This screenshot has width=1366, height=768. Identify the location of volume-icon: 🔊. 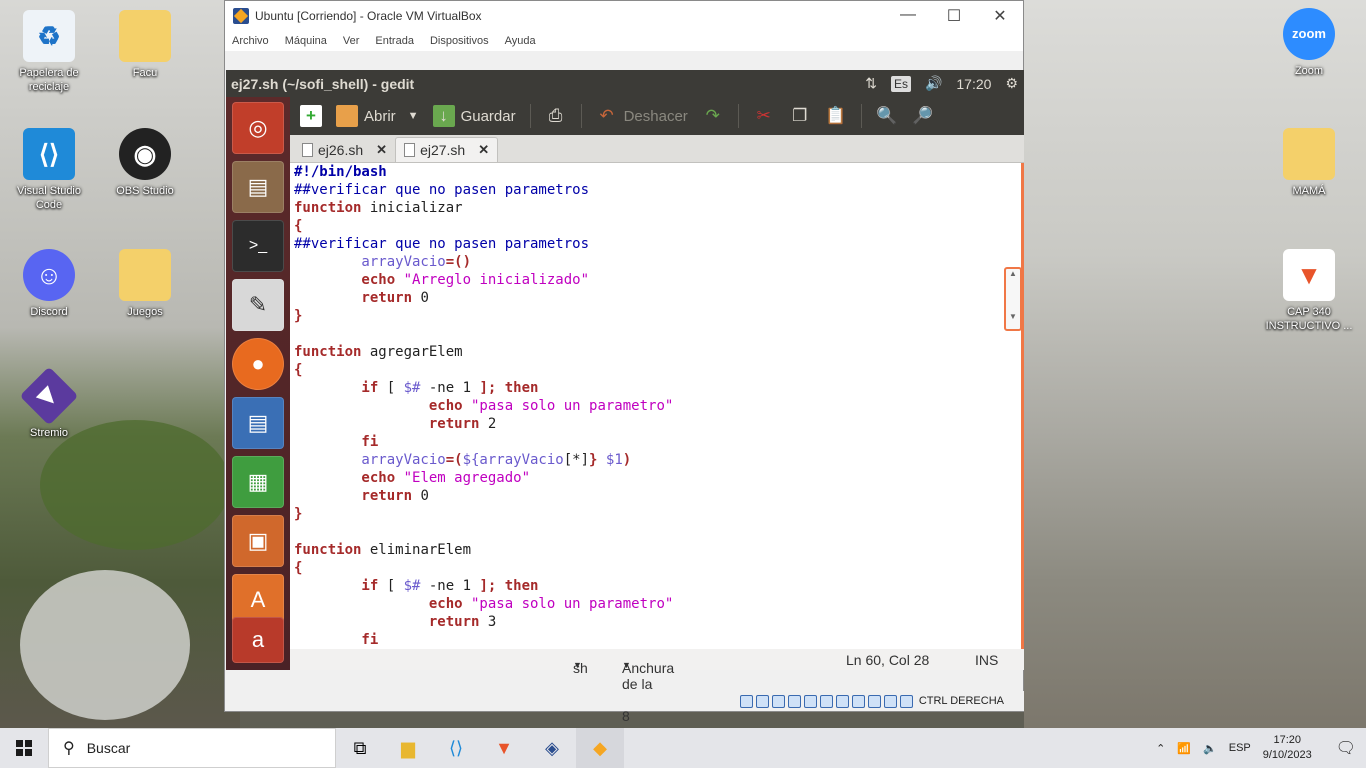
(933, 83).